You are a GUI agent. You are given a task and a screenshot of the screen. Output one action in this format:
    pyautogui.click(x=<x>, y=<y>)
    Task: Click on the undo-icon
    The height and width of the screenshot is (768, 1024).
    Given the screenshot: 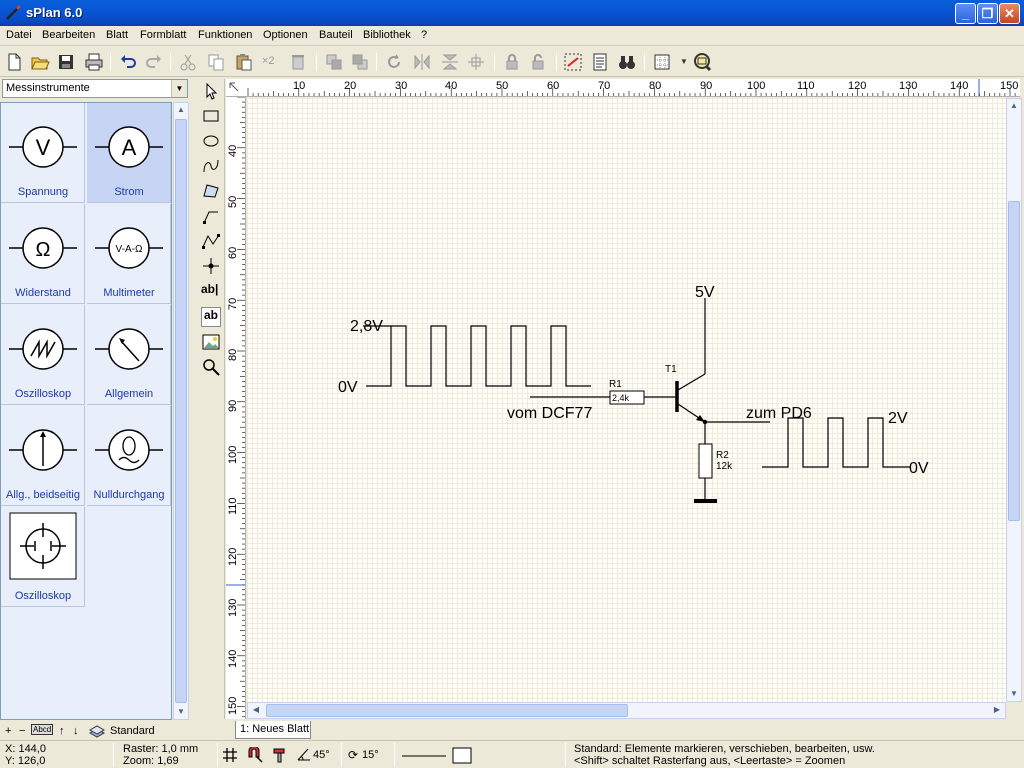 What is the action you would take?
    pyautogui.click(x=128, y=62)
    